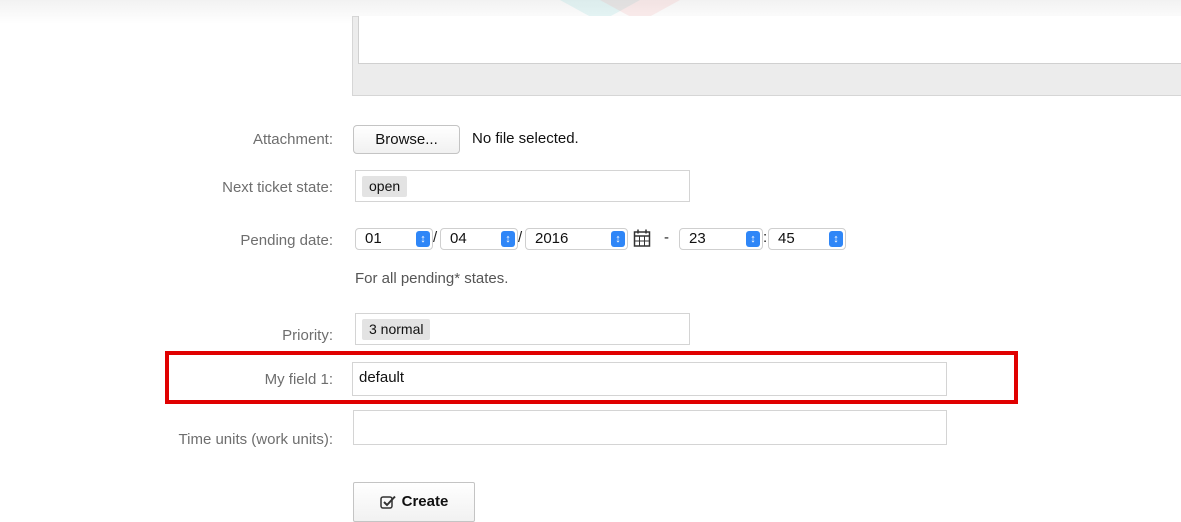 The height and width of the screenshot is (522, 1181). I want to click on create-button-label: Create, so click(425, 501).